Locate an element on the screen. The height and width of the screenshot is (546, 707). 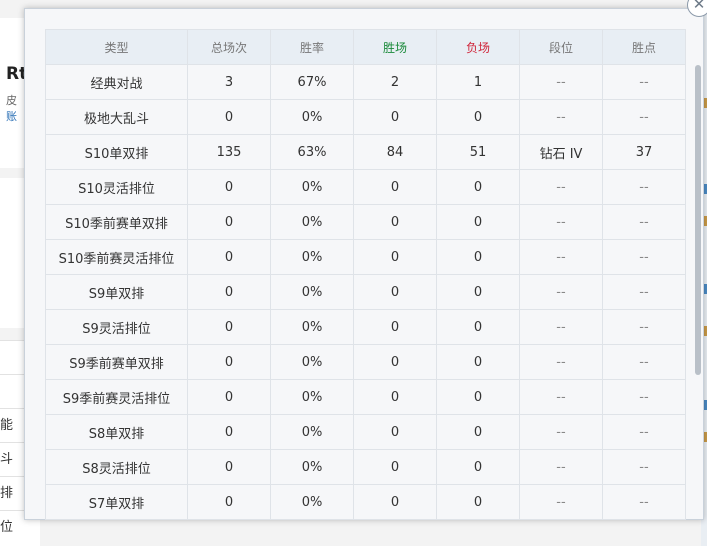
table-row: S10季前赛单双排 0 0% 0 0 -- -- is located at coordinates (365, 222).